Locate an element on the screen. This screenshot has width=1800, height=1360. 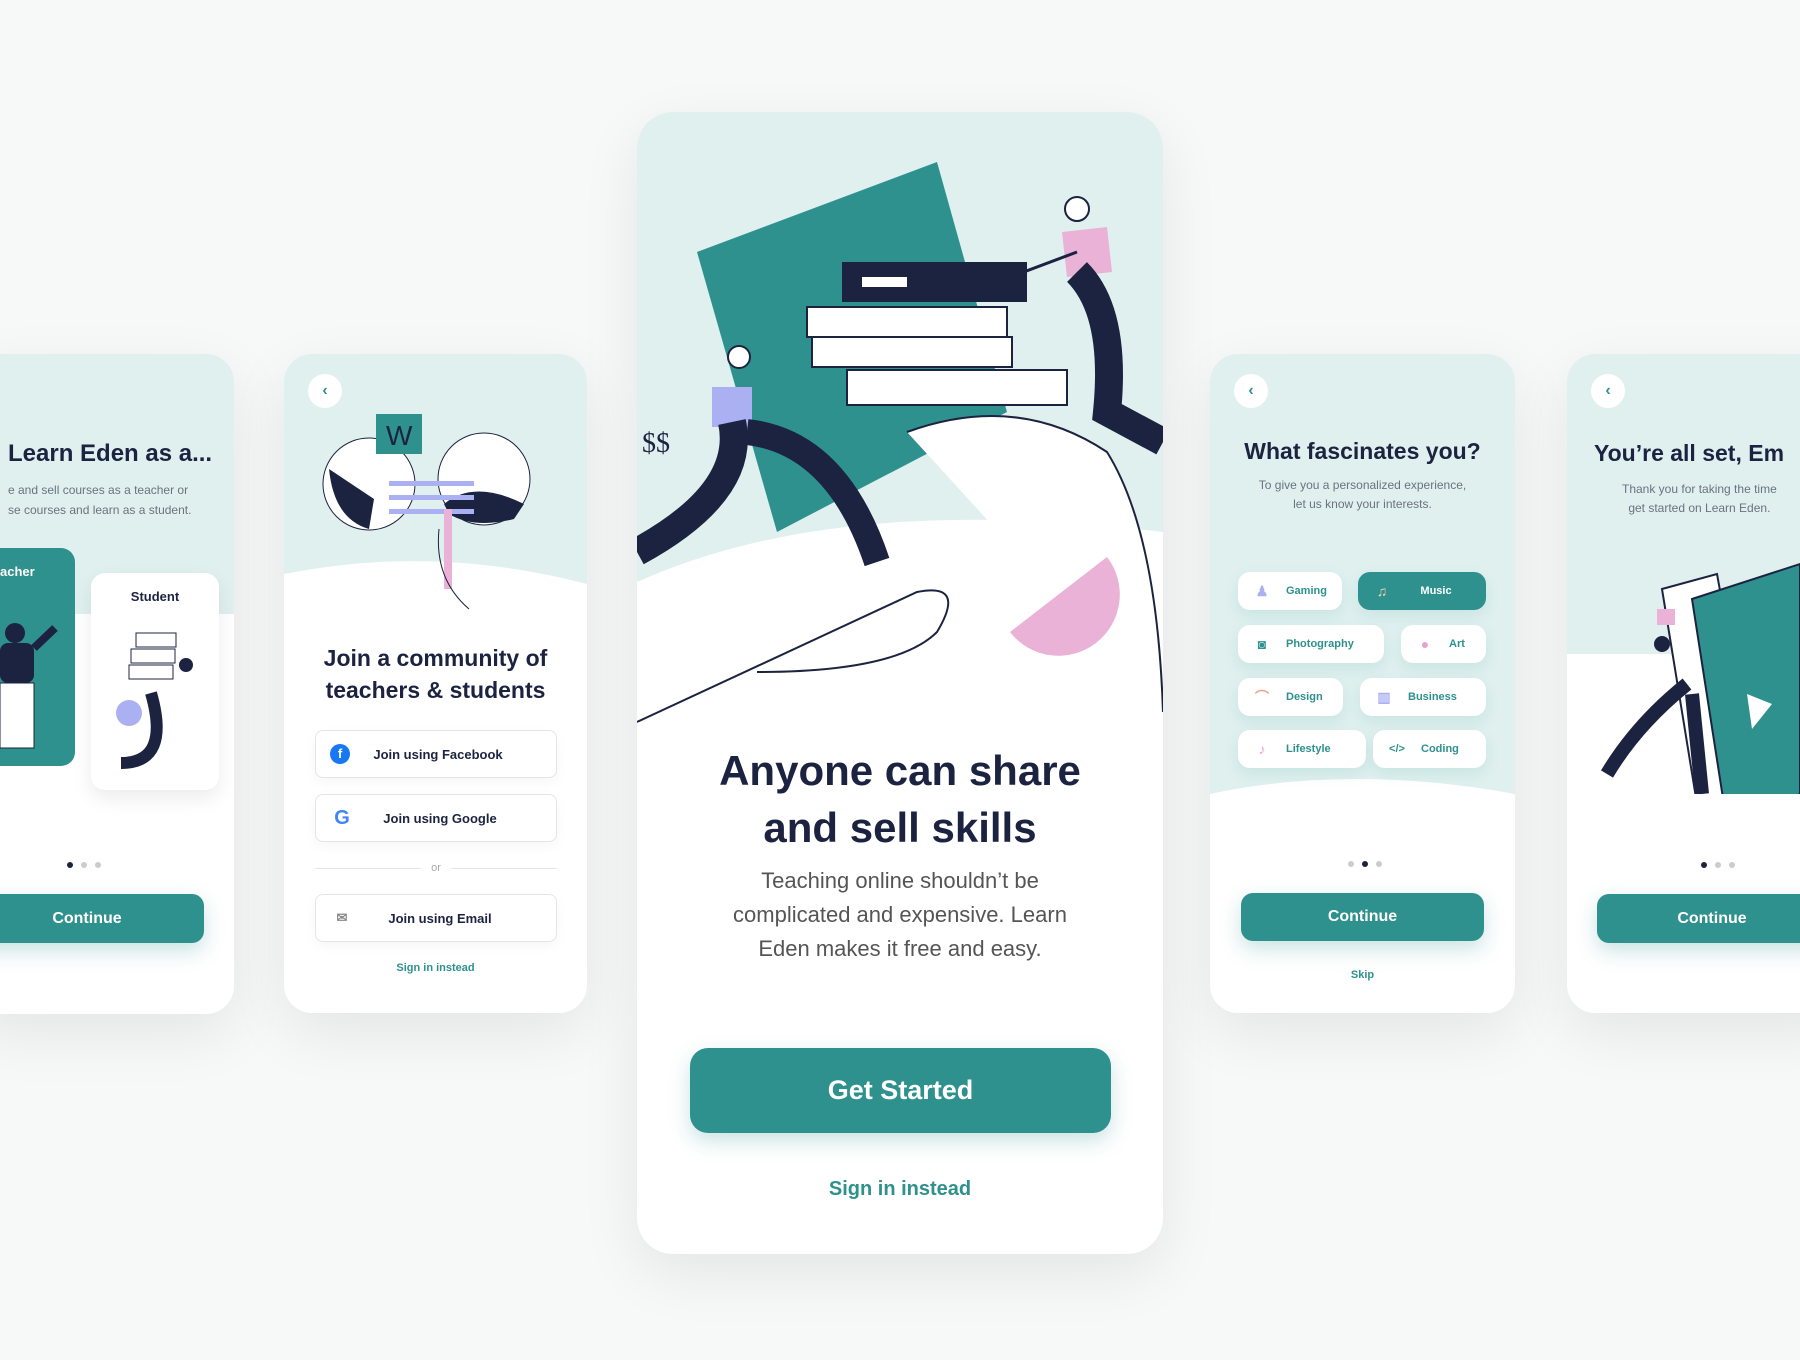
title-line: teachers & students is located at coordinates (435, 690).